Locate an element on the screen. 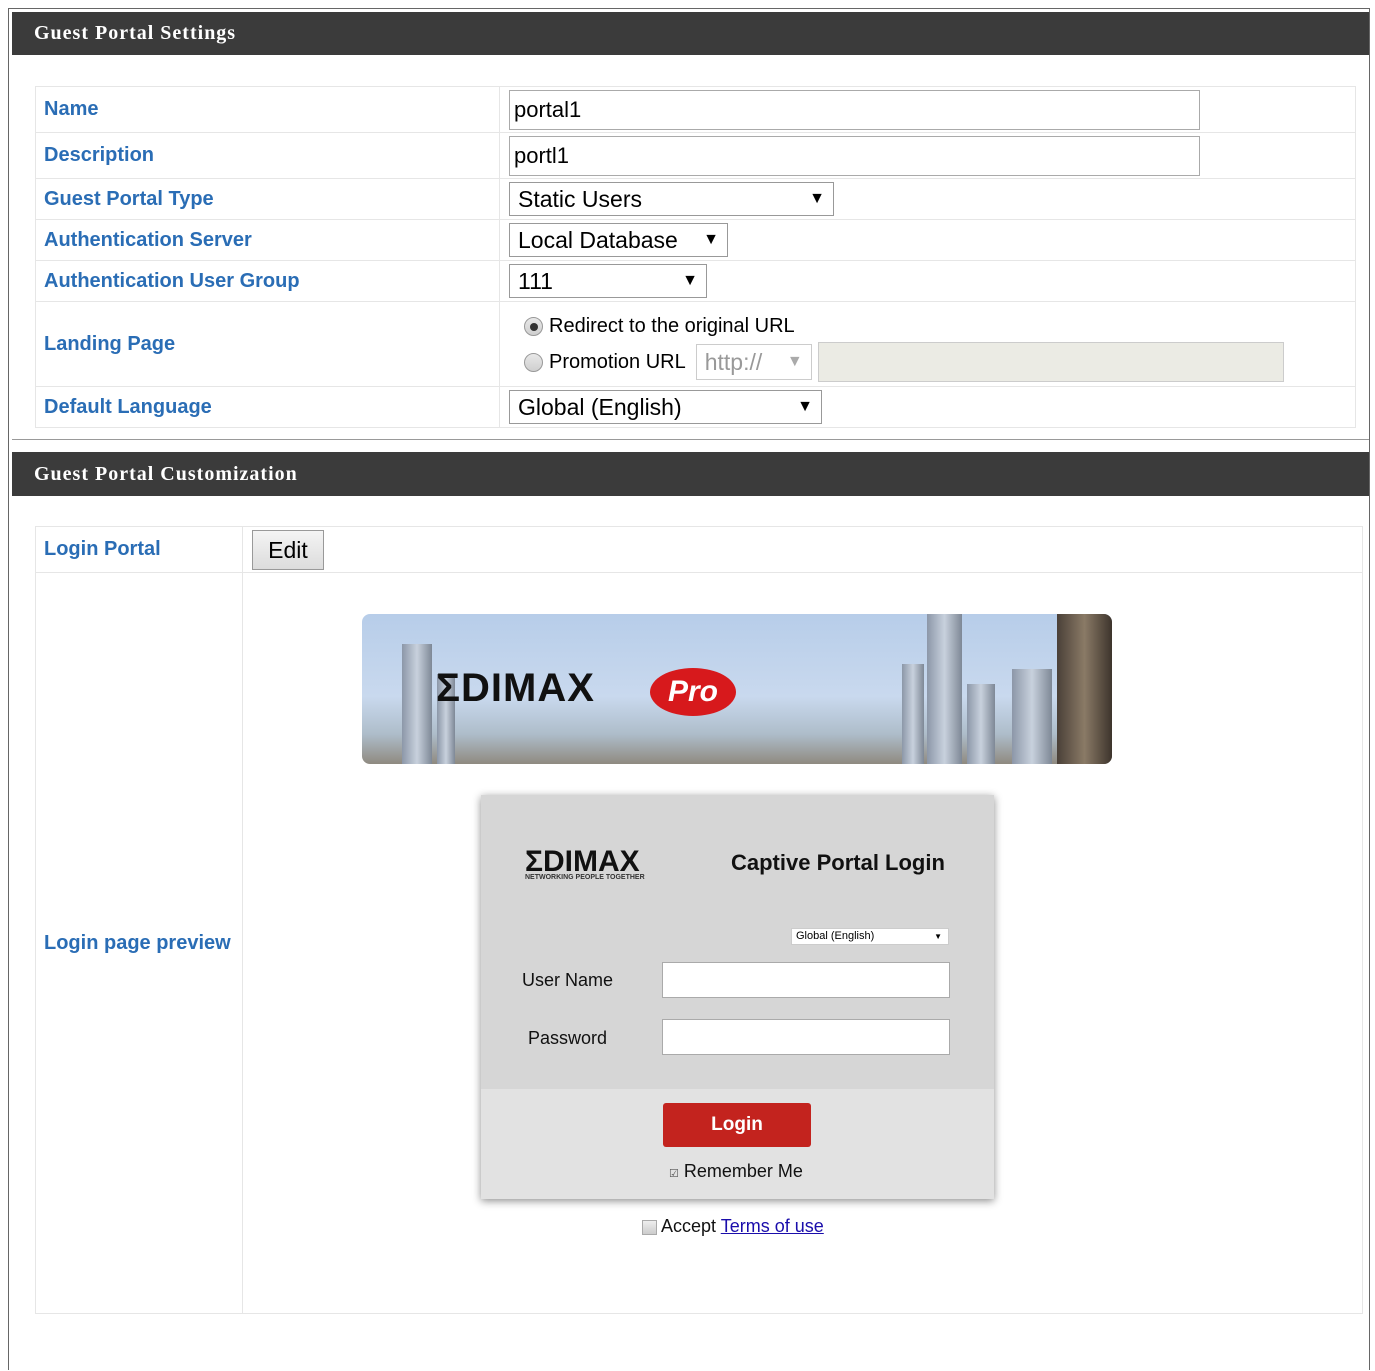 This screenshot has width=1375, height=1371. portal-type-label: Guest Portal Type is located at coordinates (267, 199).